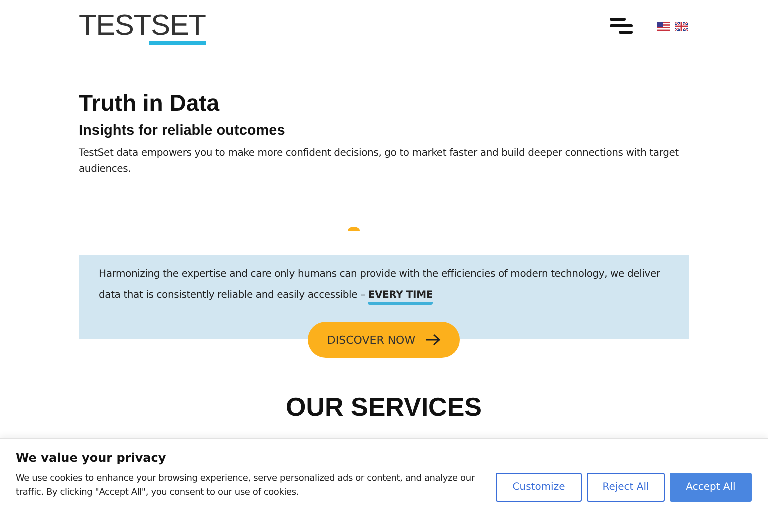 The height and width of the screenshot is (512, 768). I want to click on cookie-button: Accept All, so click(711, 487).